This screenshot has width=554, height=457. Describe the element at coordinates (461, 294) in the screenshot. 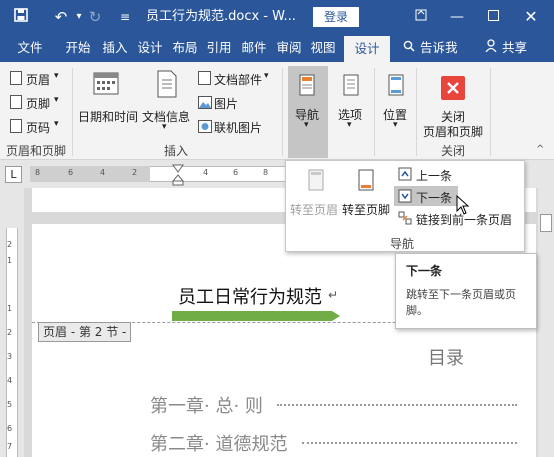

I see `tooltip-description-line1: 跳转至下一条页眉或页` at that location.